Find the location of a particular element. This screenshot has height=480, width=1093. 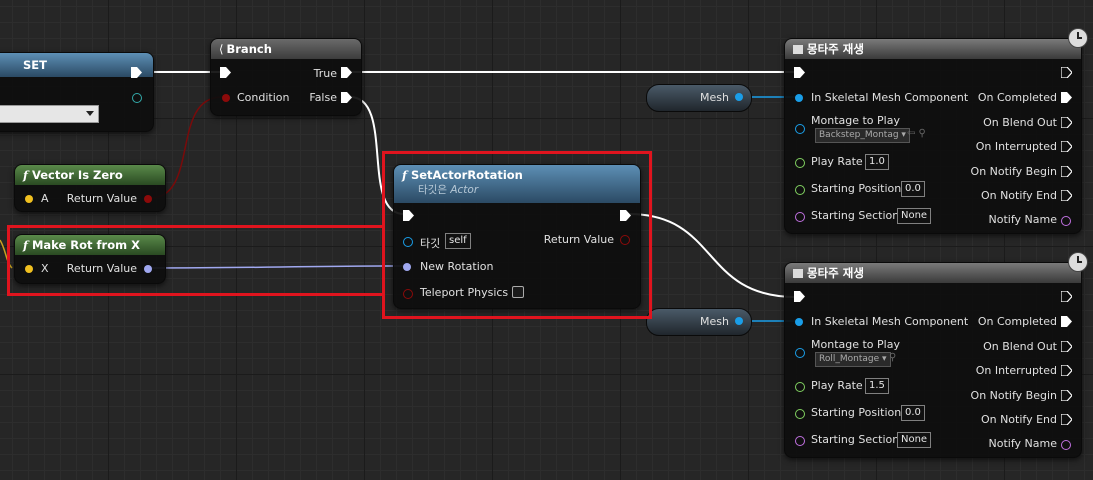

make-rot-return-pin is located at coordinates (148, 269).